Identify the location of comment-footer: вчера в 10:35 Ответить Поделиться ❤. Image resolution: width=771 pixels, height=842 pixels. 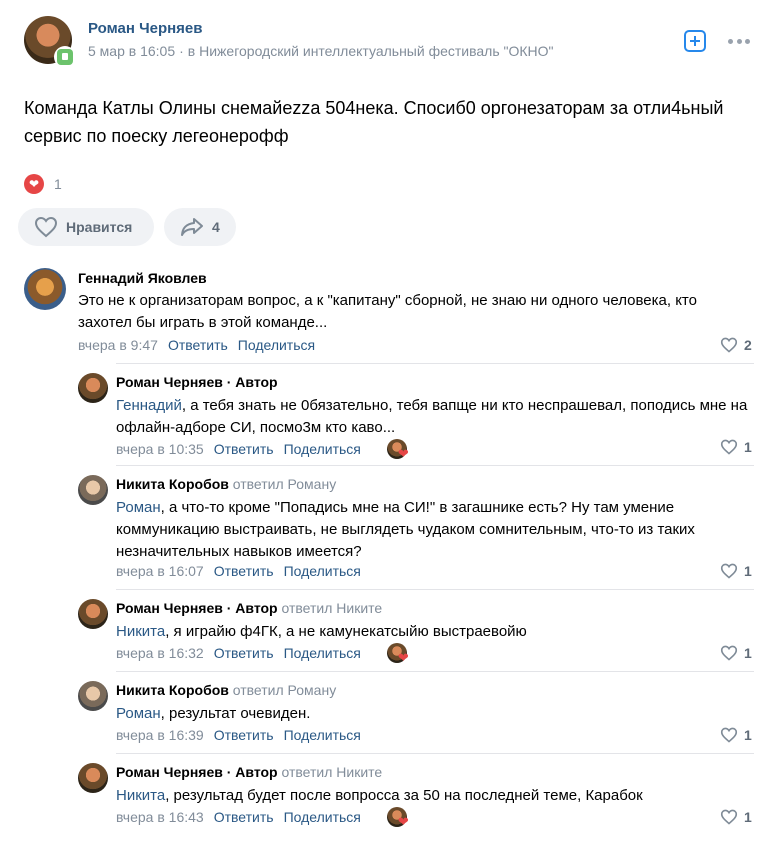
(262, 450).